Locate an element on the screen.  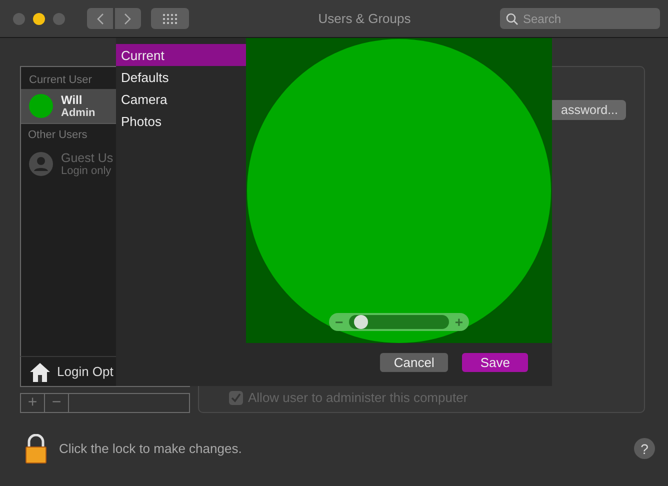
chevron-right-icon is located at coordinates (128, 18).